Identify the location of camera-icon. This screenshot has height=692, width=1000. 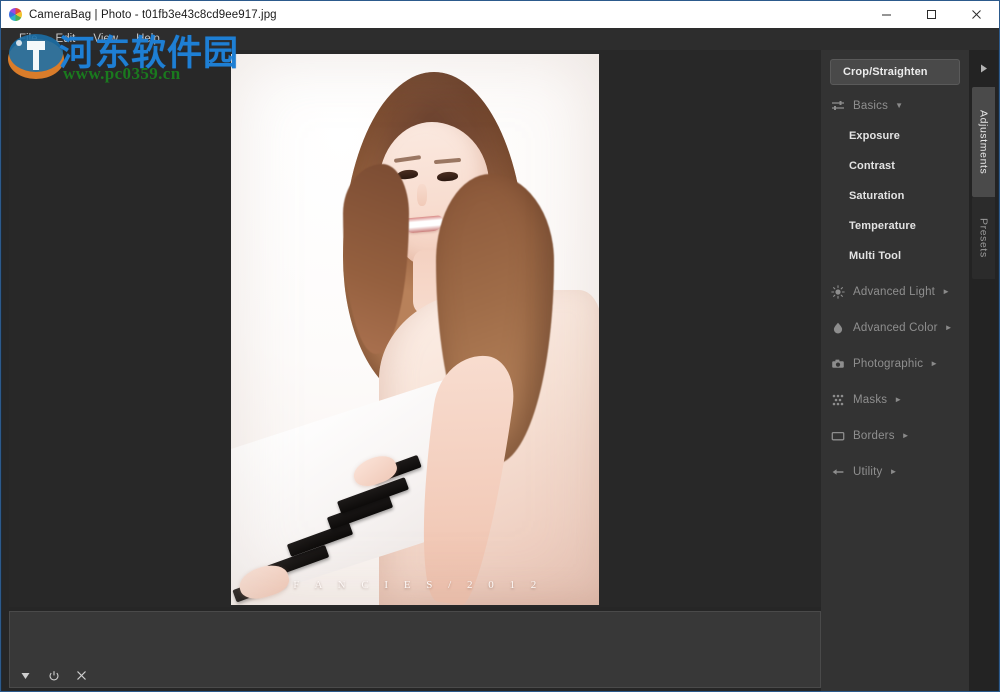
(838, 364).